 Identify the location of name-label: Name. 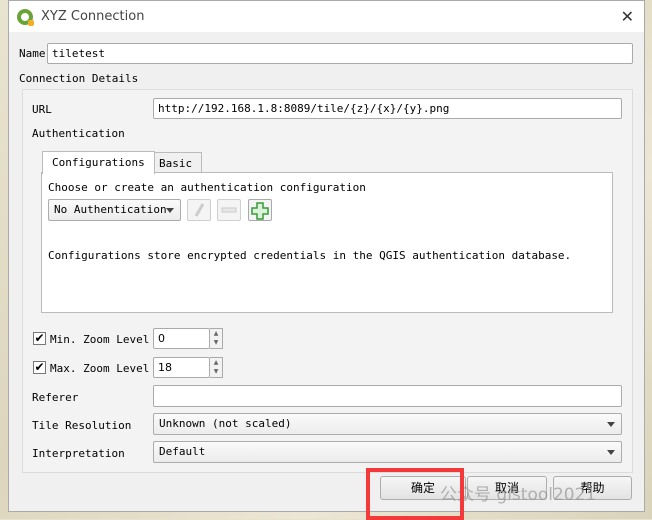
(32, 53).